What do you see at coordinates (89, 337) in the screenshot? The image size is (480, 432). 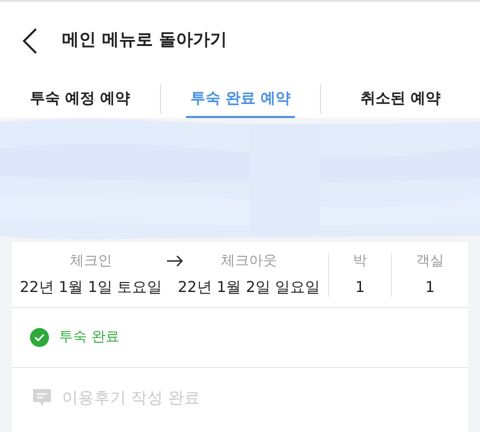 I see `status-label: 투숙 완료` at bounding box center [89, 337].